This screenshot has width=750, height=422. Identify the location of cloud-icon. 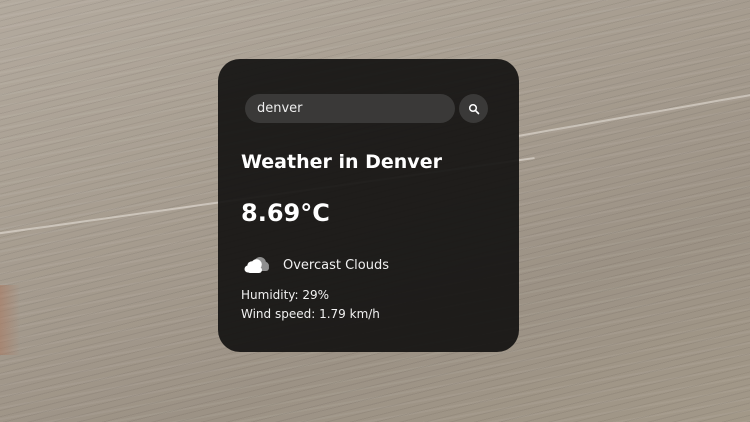
(257, 265).